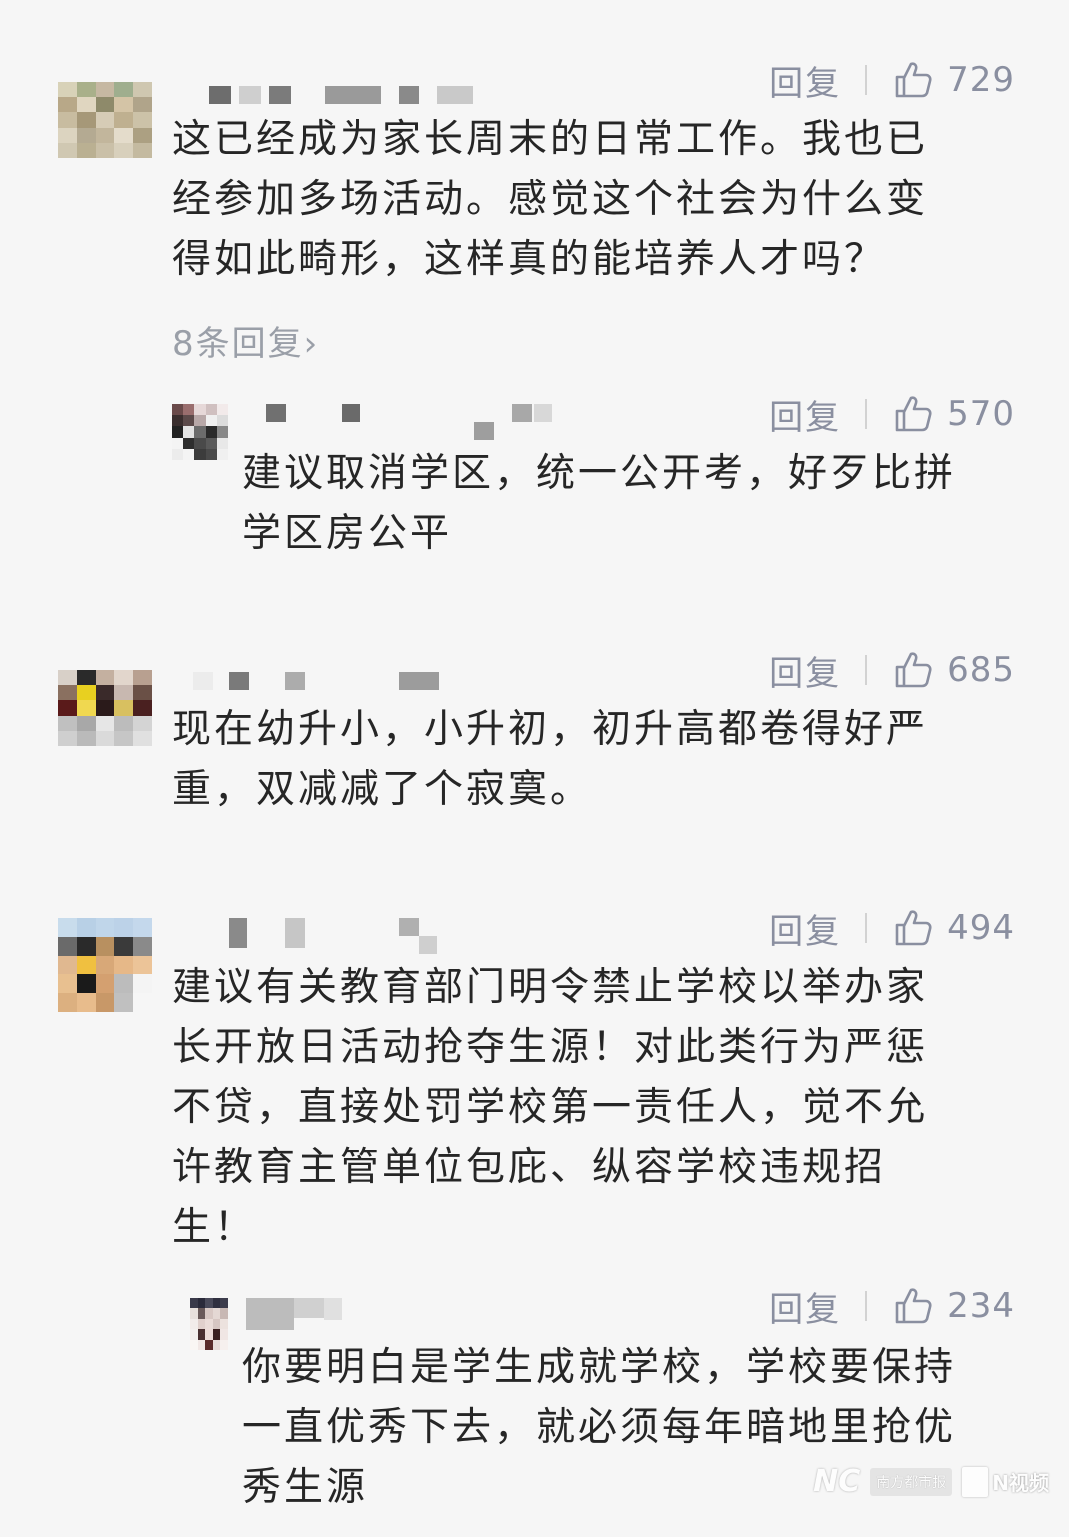 The image size is (1069, 1537). I want to click on like-button: 494, so click(954, 928).